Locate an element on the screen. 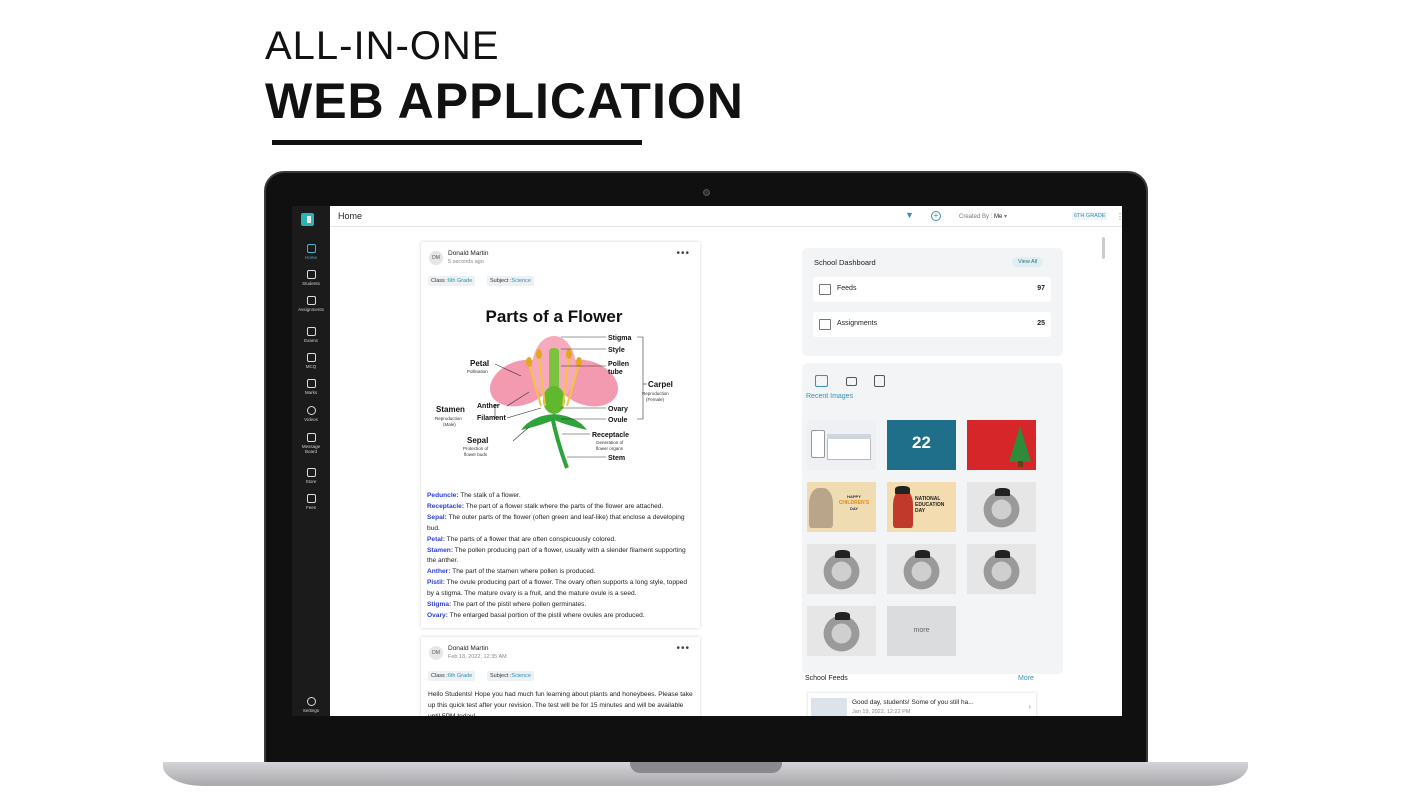 The width and height of the screenshot is (1422, 800). definition-text: The stalk of a flower. is located at coordinates (489, 495).